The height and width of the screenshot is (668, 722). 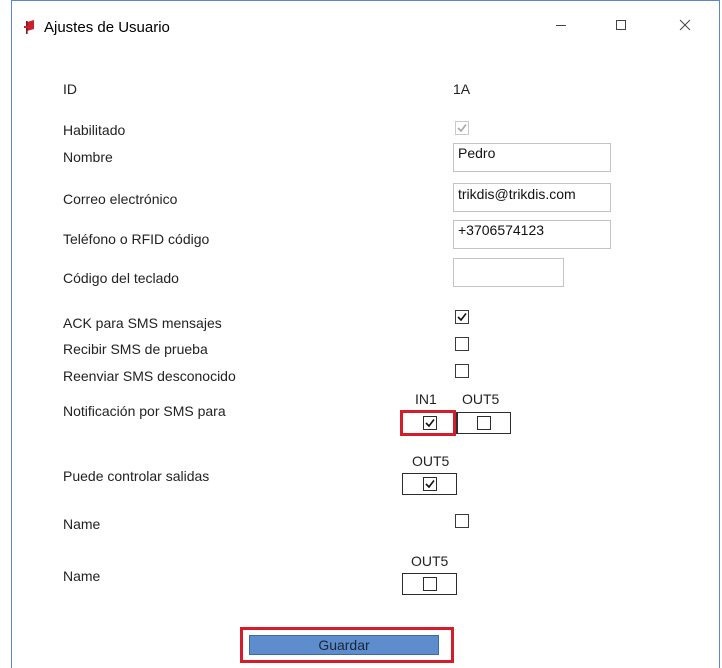 I want to click on forward-unknown-sms-checkbox, so click(x=462, y=371).